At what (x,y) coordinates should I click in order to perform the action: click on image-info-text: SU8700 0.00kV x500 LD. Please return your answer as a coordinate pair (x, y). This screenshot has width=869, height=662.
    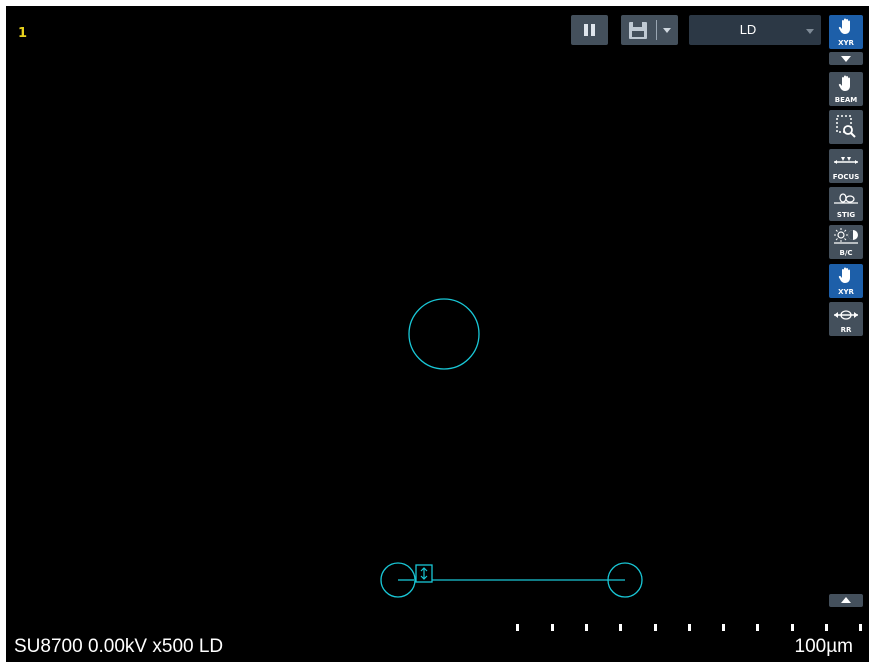
    Looking at the image, I should click on (119, 646).